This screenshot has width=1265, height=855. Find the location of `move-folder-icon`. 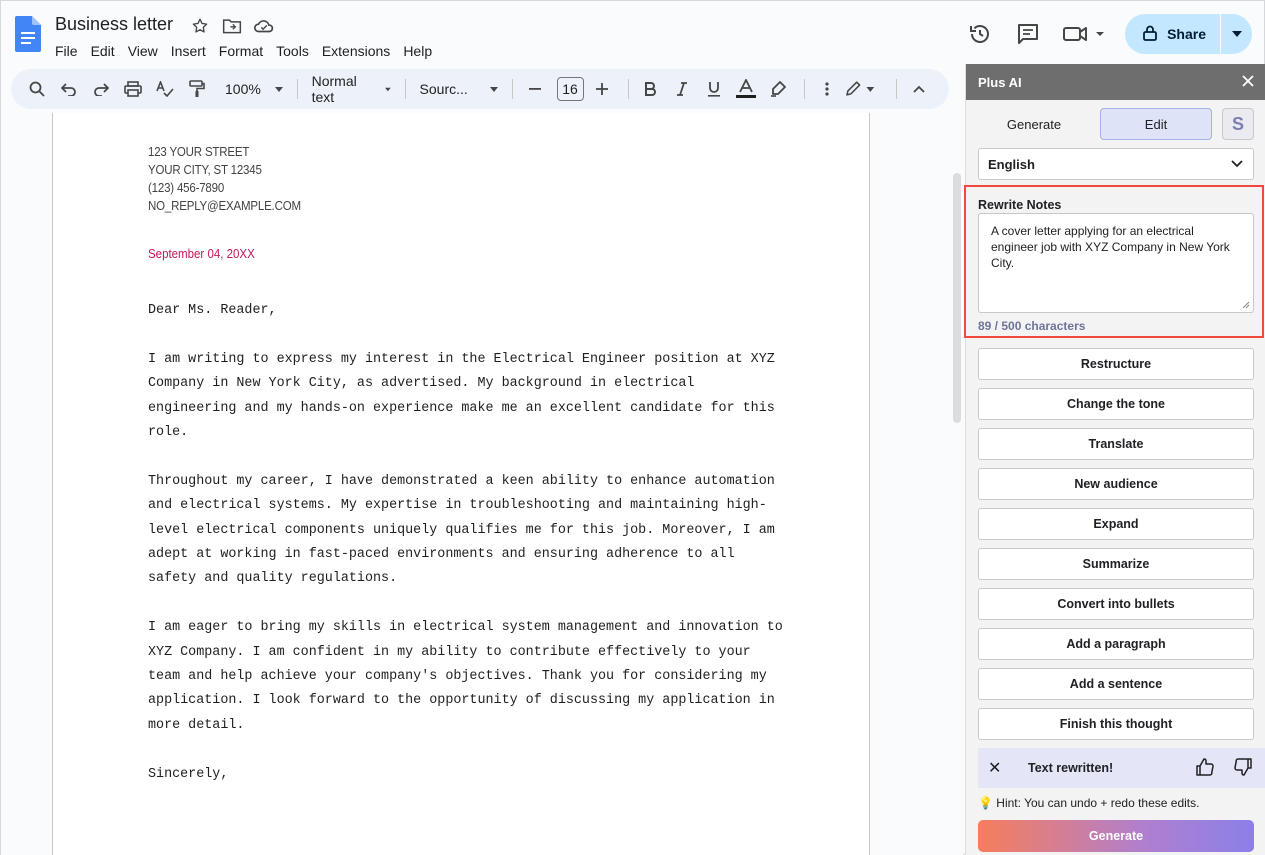

move-folder-icon is located at coordinates (232, 26).